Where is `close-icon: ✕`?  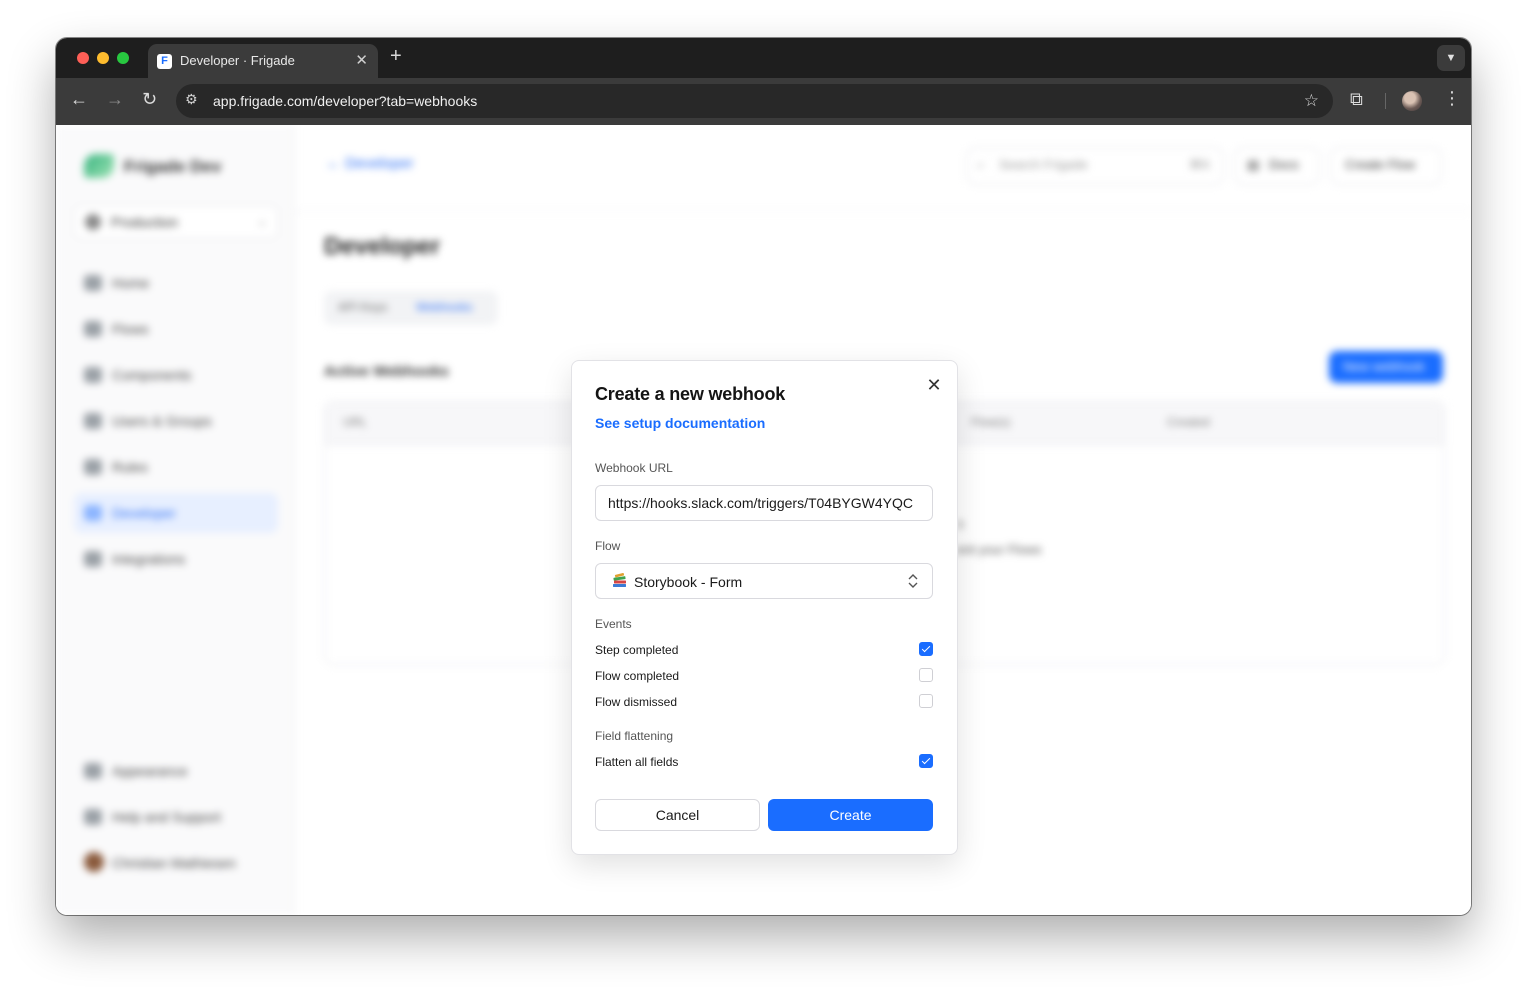 close-icon: ✕ is located at coordinates (934, 385).